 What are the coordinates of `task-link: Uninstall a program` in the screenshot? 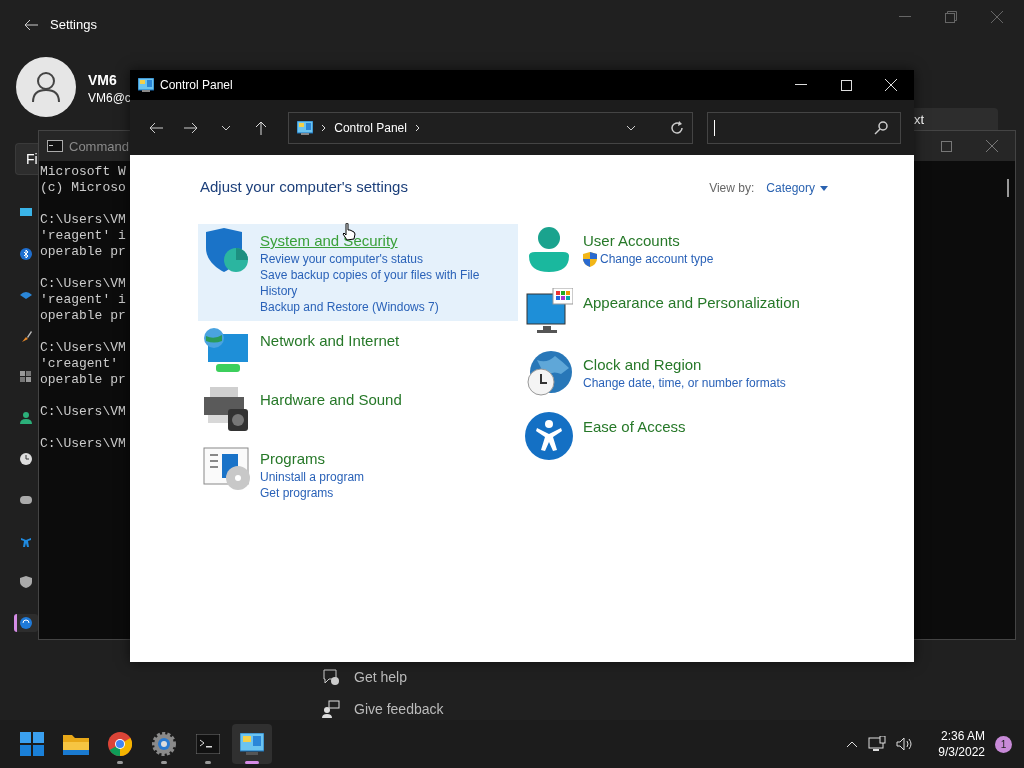 It's located at (312, 477).